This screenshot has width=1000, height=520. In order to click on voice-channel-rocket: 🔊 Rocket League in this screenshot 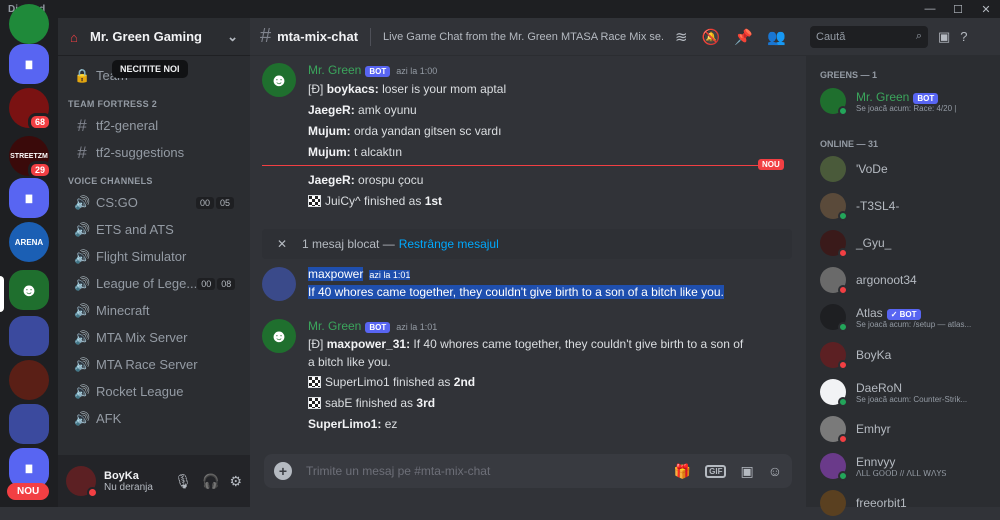, I will do `click(154, 391)`.